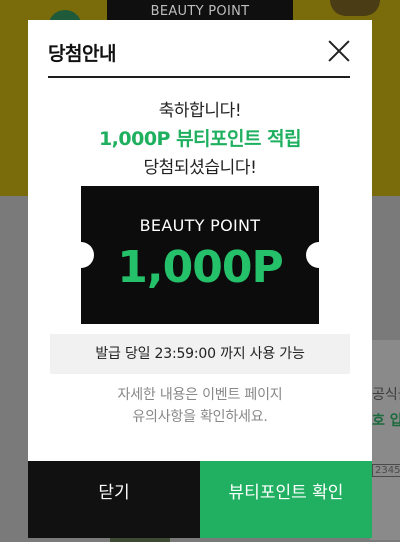  I want to click on modal-title: 당첨안내, so click(82, 54).